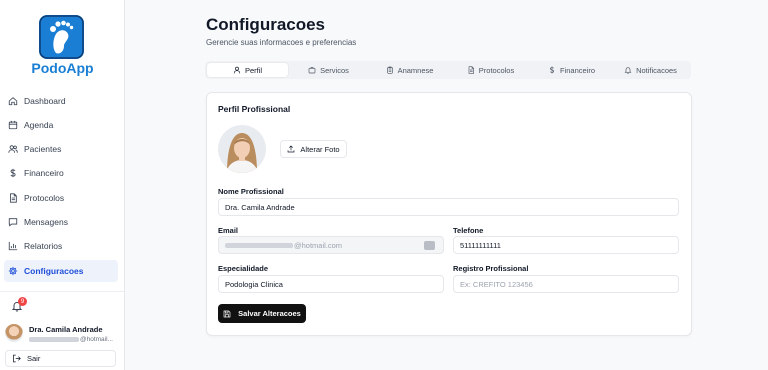 This screenshot has width=768, height=370. Describe the element at coordinates (415, 70) in the screenshot. I see `tab-label: Anamnese` at that location.